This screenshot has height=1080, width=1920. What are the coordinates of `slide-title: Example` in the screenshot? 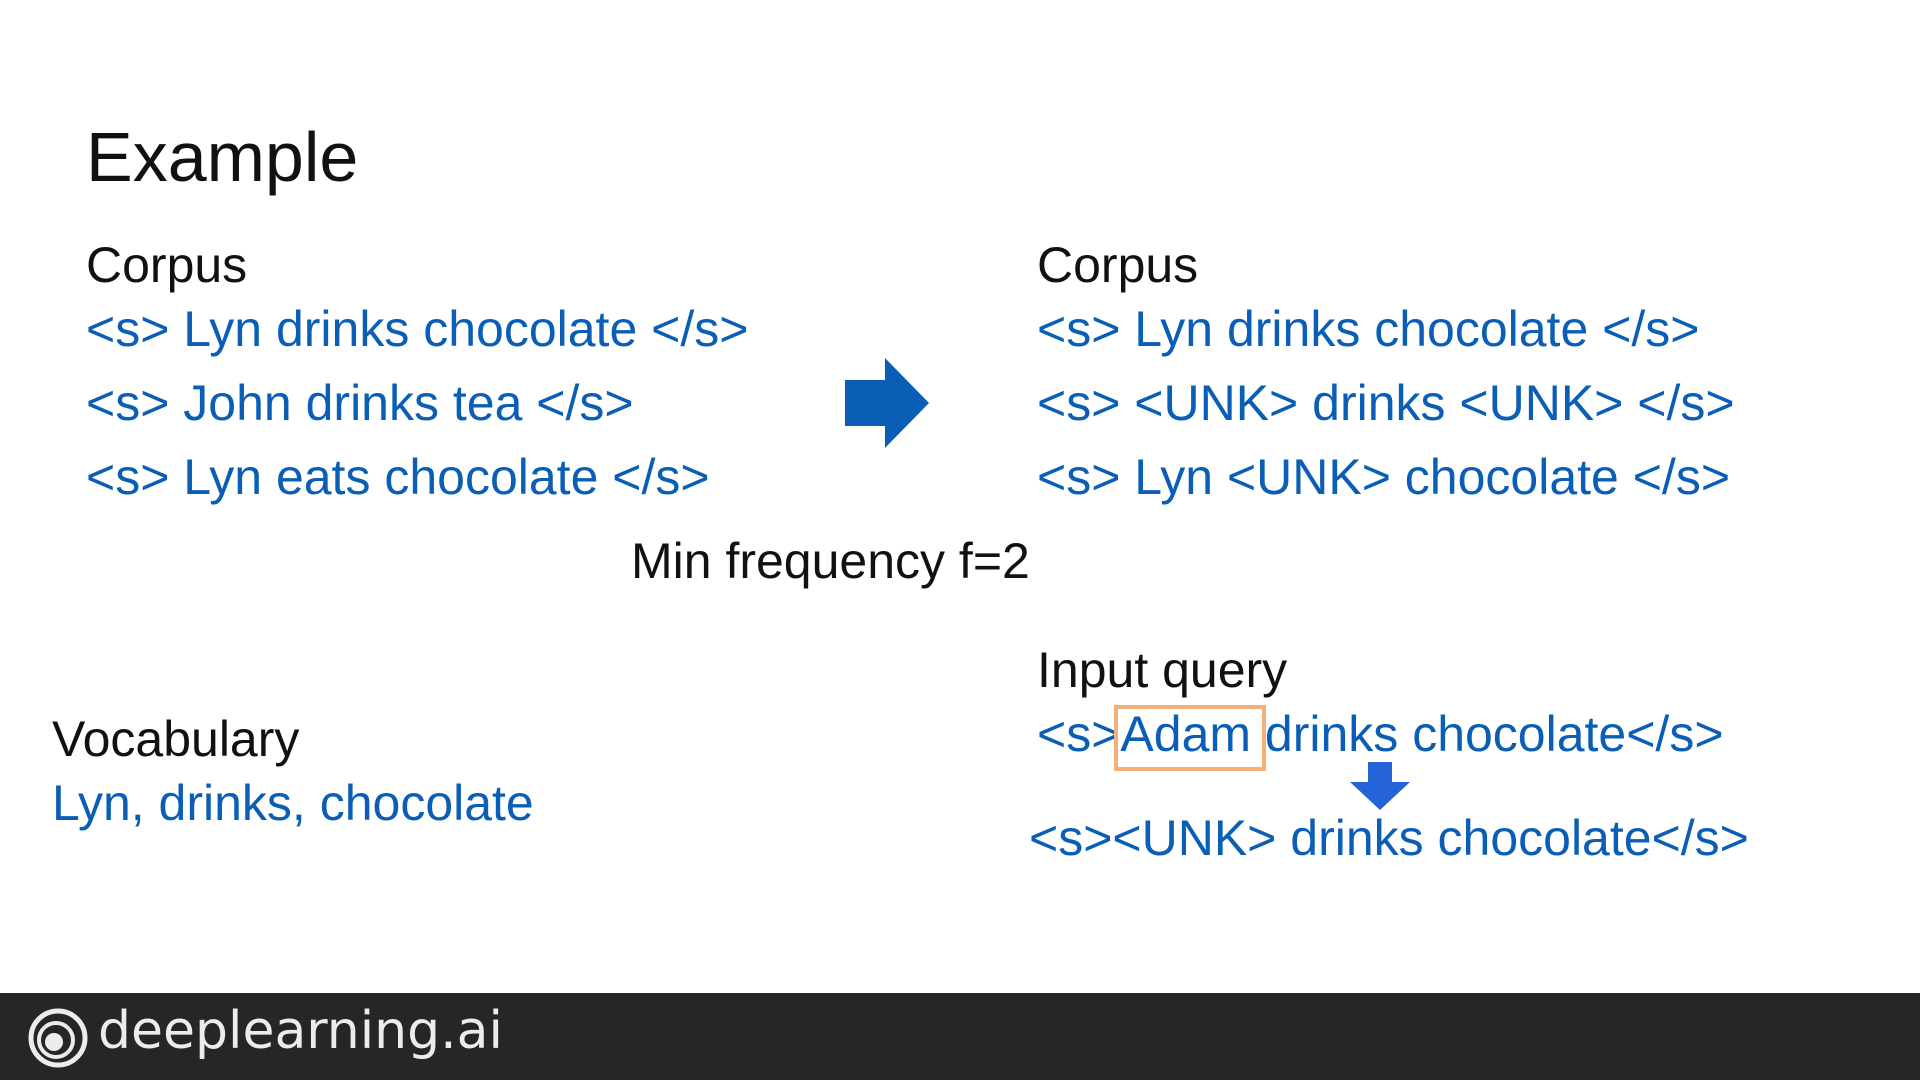 It's located at (222, 157).